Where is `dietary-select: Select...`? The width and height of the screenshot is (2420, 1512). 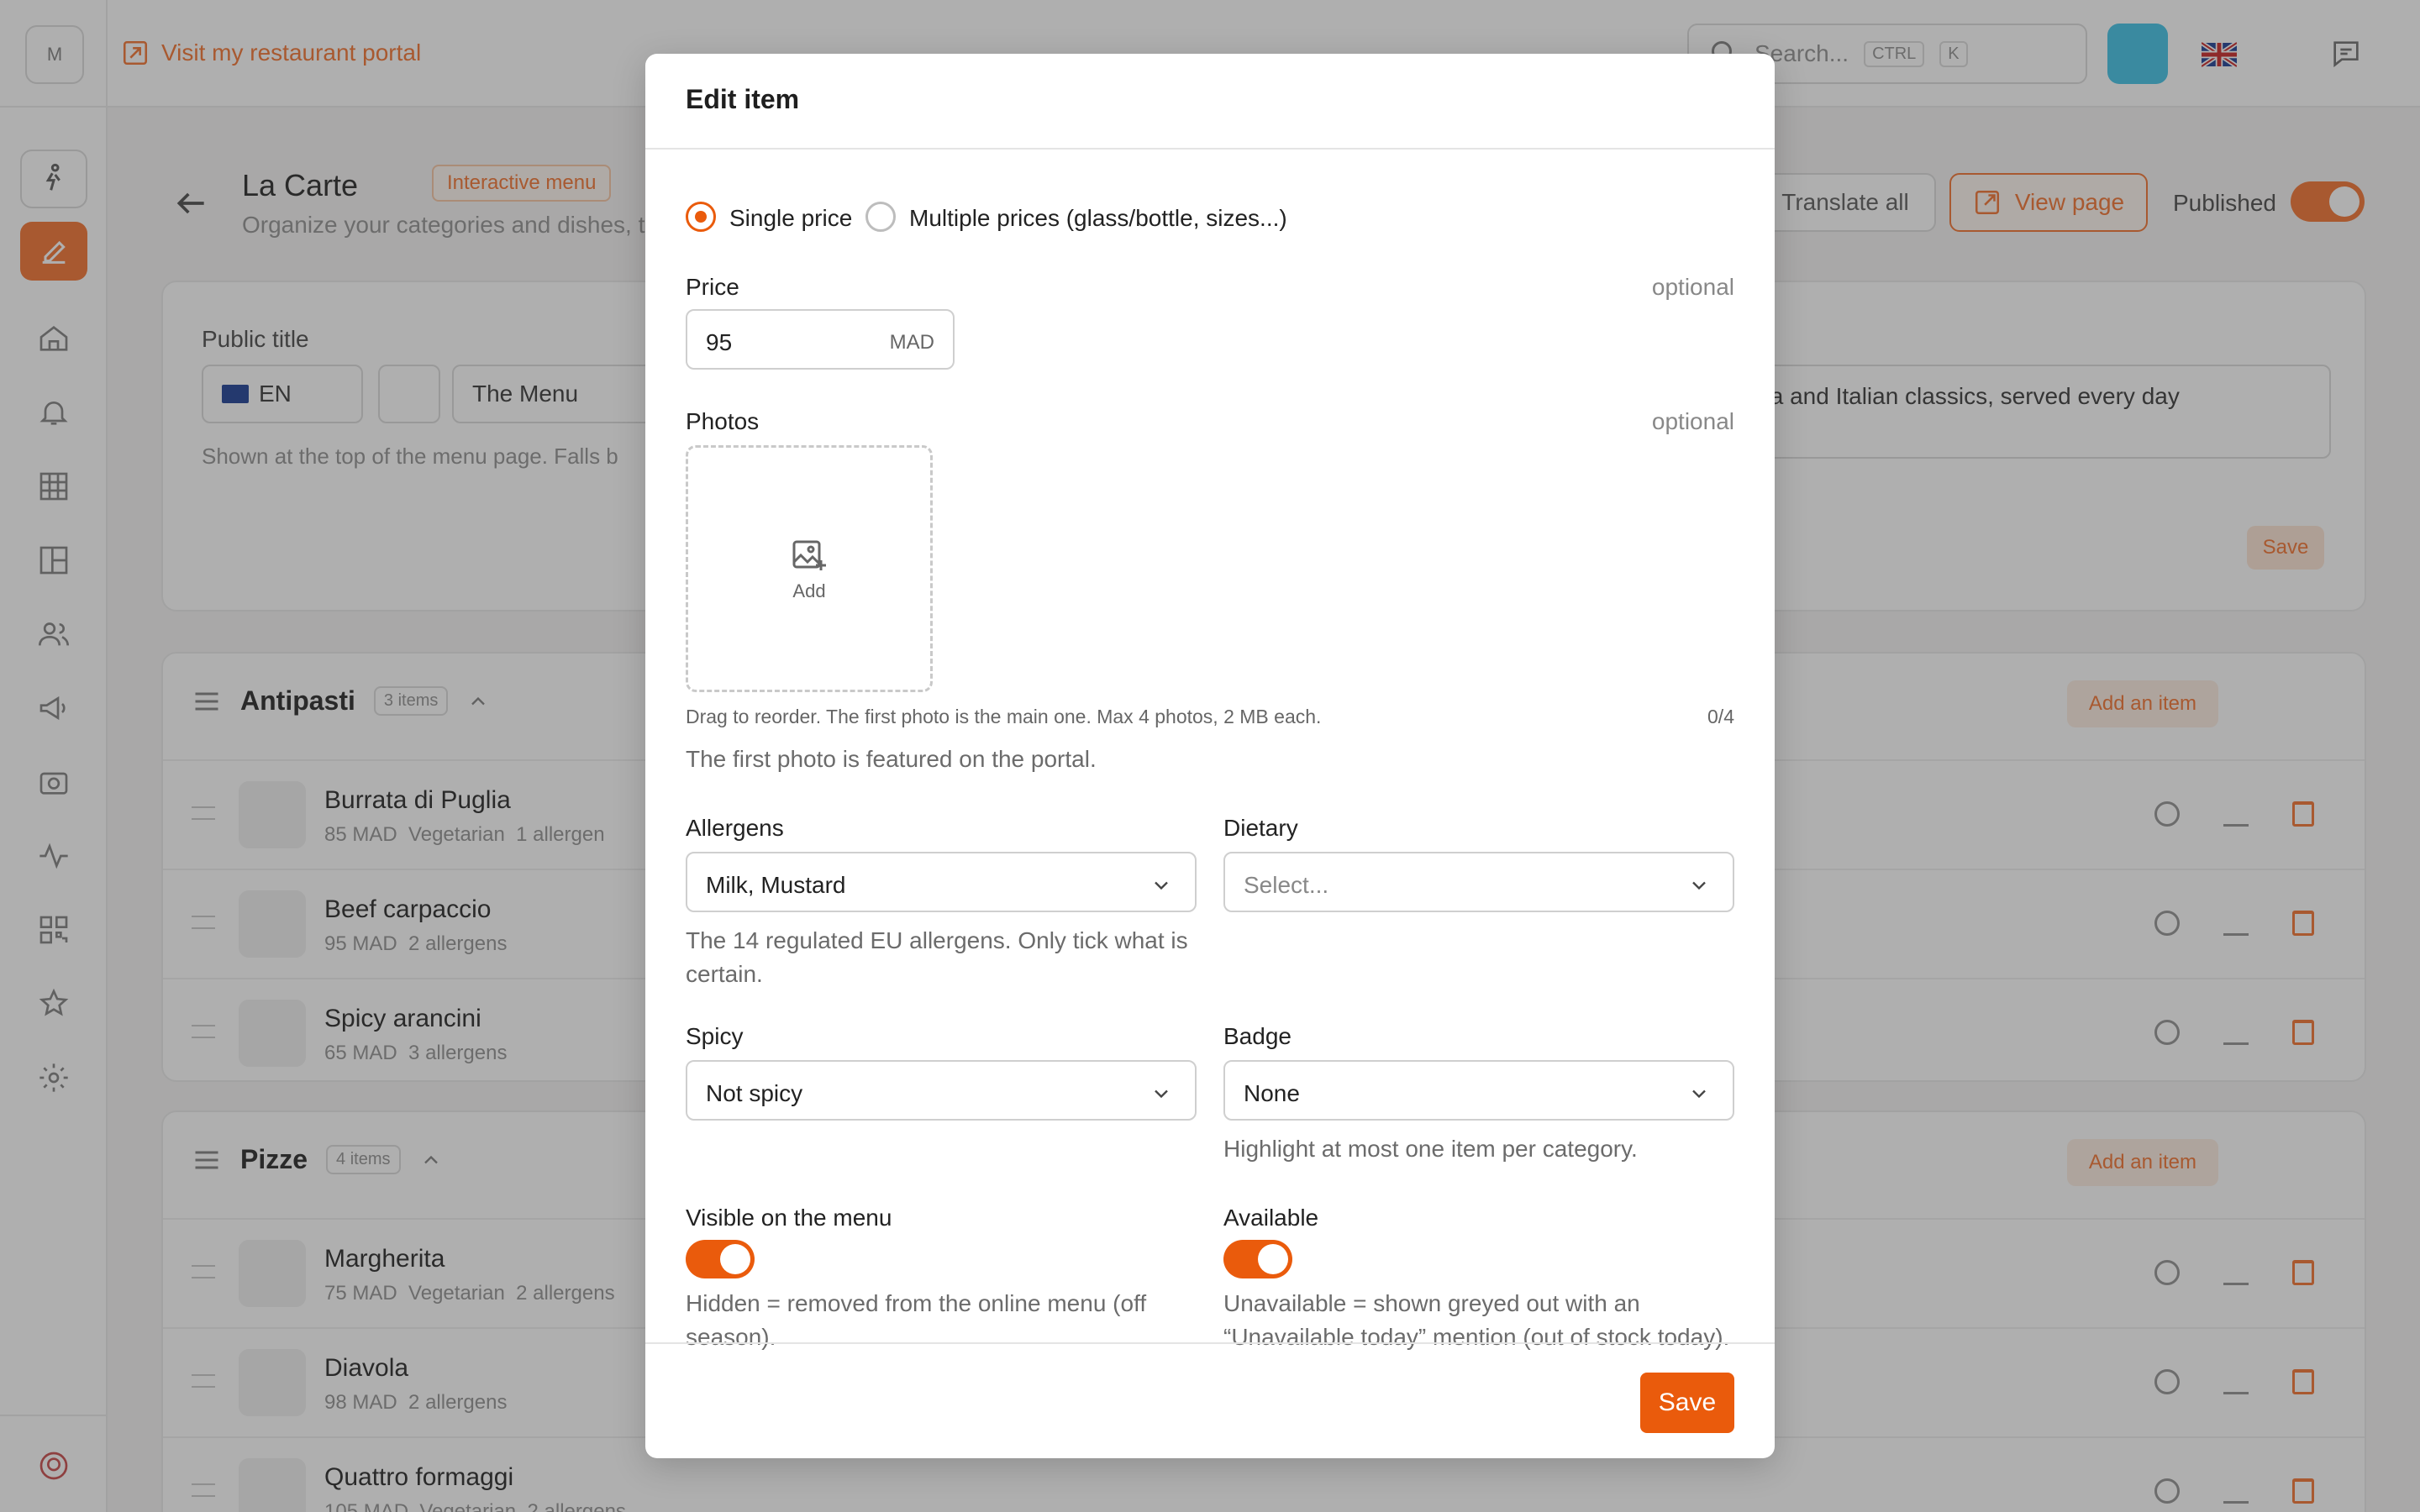
dietary-select: Select... is located at coordinates (1478, 882).